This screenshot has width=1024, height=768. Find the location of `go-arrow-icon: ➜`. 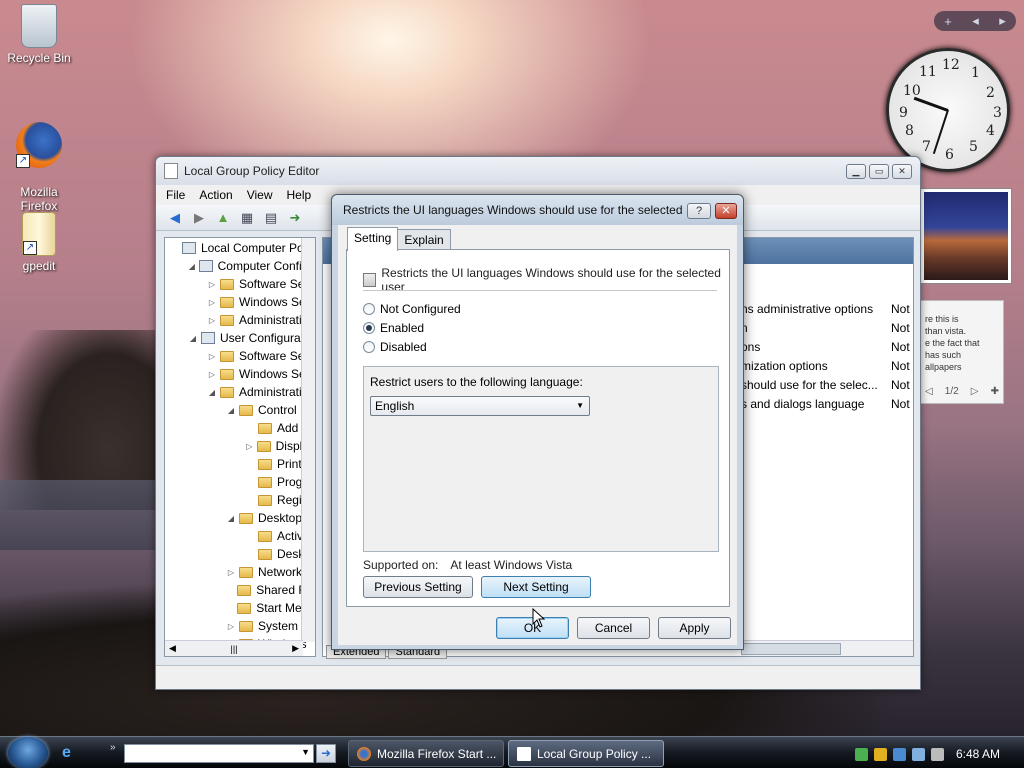

go-arrow-icon: ➜ is located at coordinates (326, 753).